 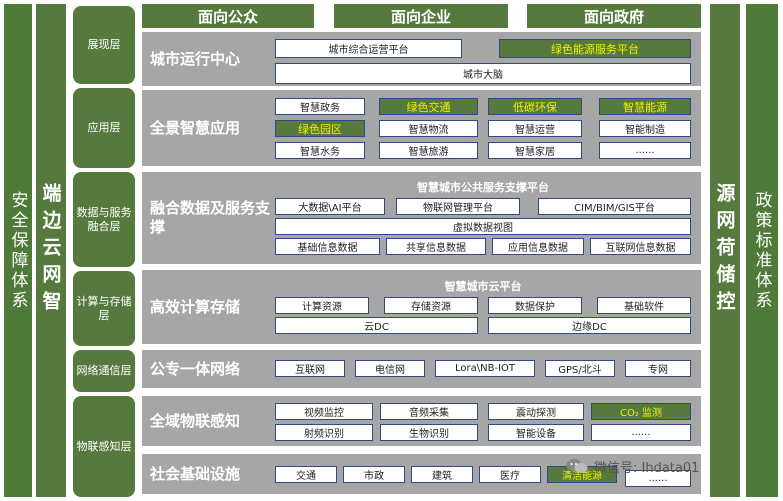 What do you see at coordinates (429, 411) in the screenshot?
I see `sensing-item: 音频采集` at bounding box center [429, 411].